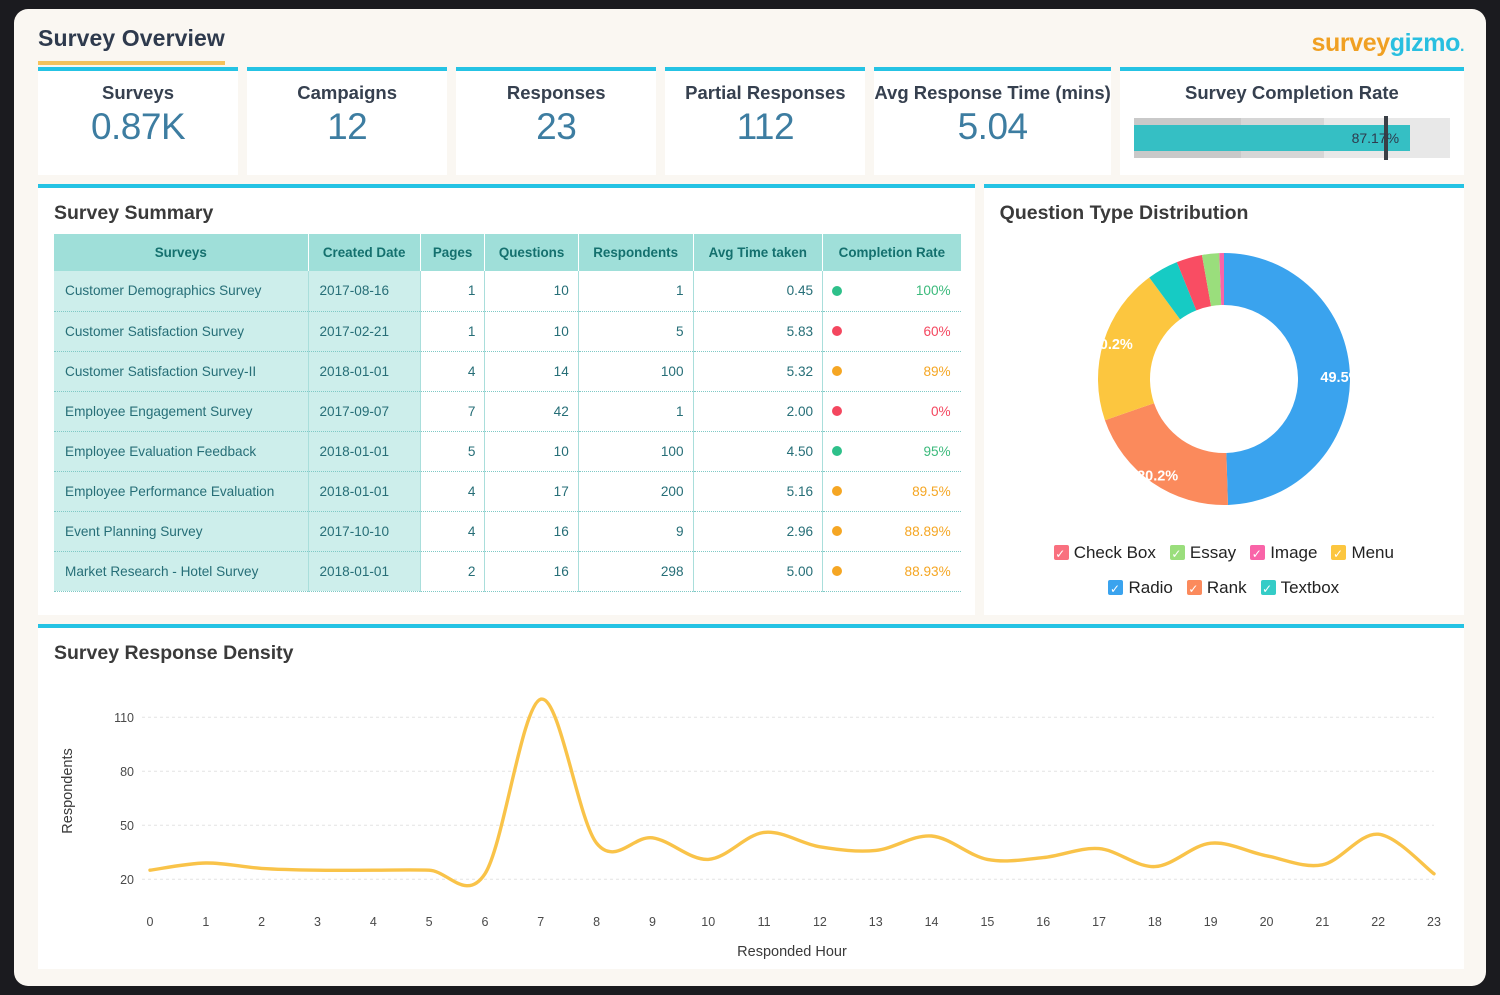  I want to click on col-header-pages: Pages, so click(453, 252).